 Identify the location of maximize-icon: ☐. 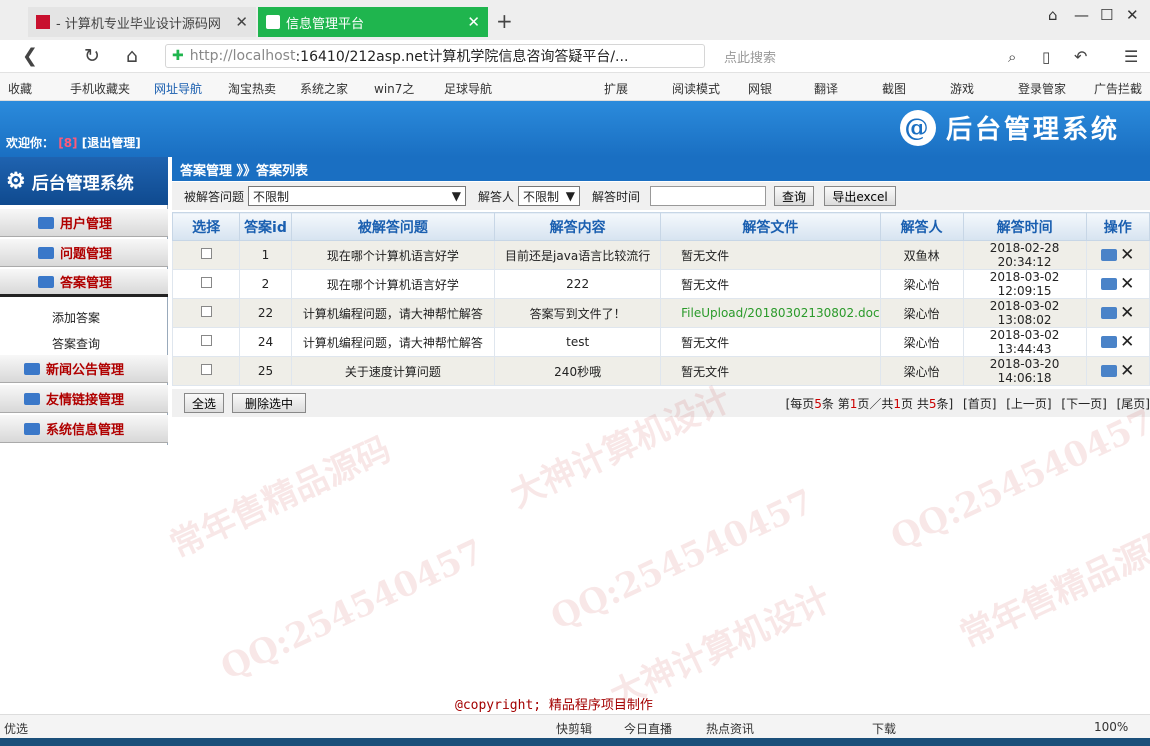
(1106, 15).